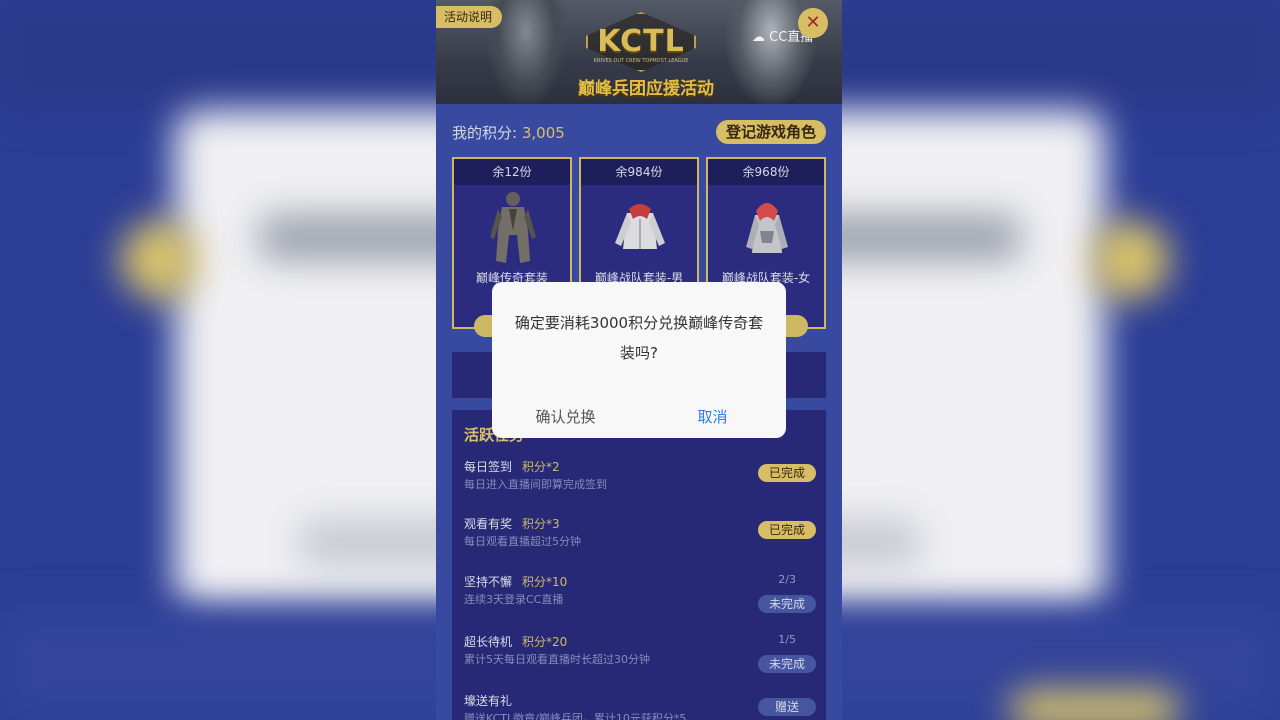  I want to click on confirm-exchange-button: 确认兑换, so click(565, 416).